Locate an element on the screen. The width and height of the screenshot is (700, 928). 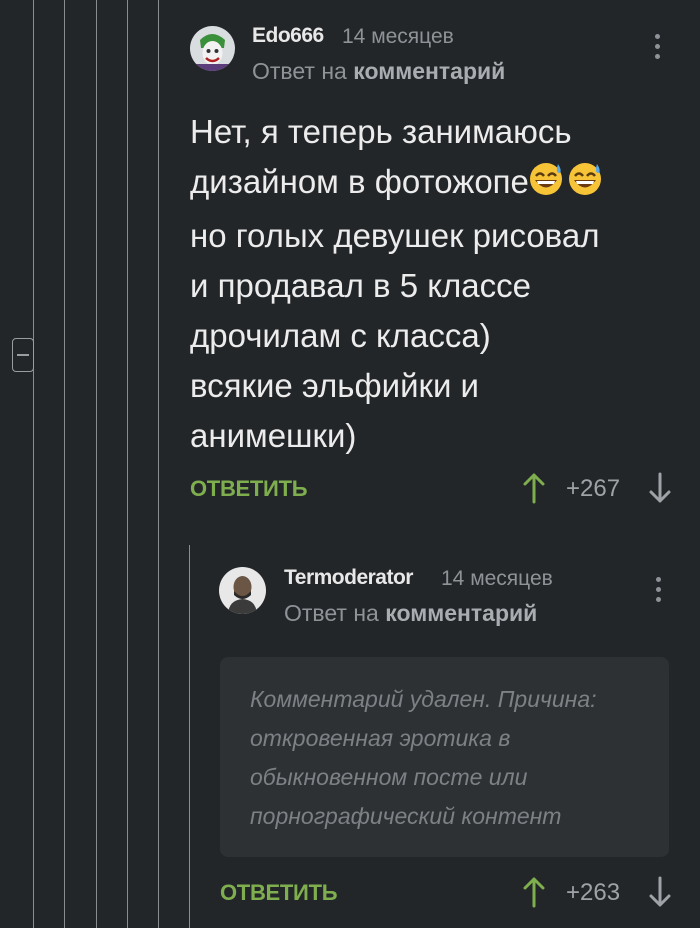
grinning-sweat-emoji-icon is located at coordinates (566, 186).